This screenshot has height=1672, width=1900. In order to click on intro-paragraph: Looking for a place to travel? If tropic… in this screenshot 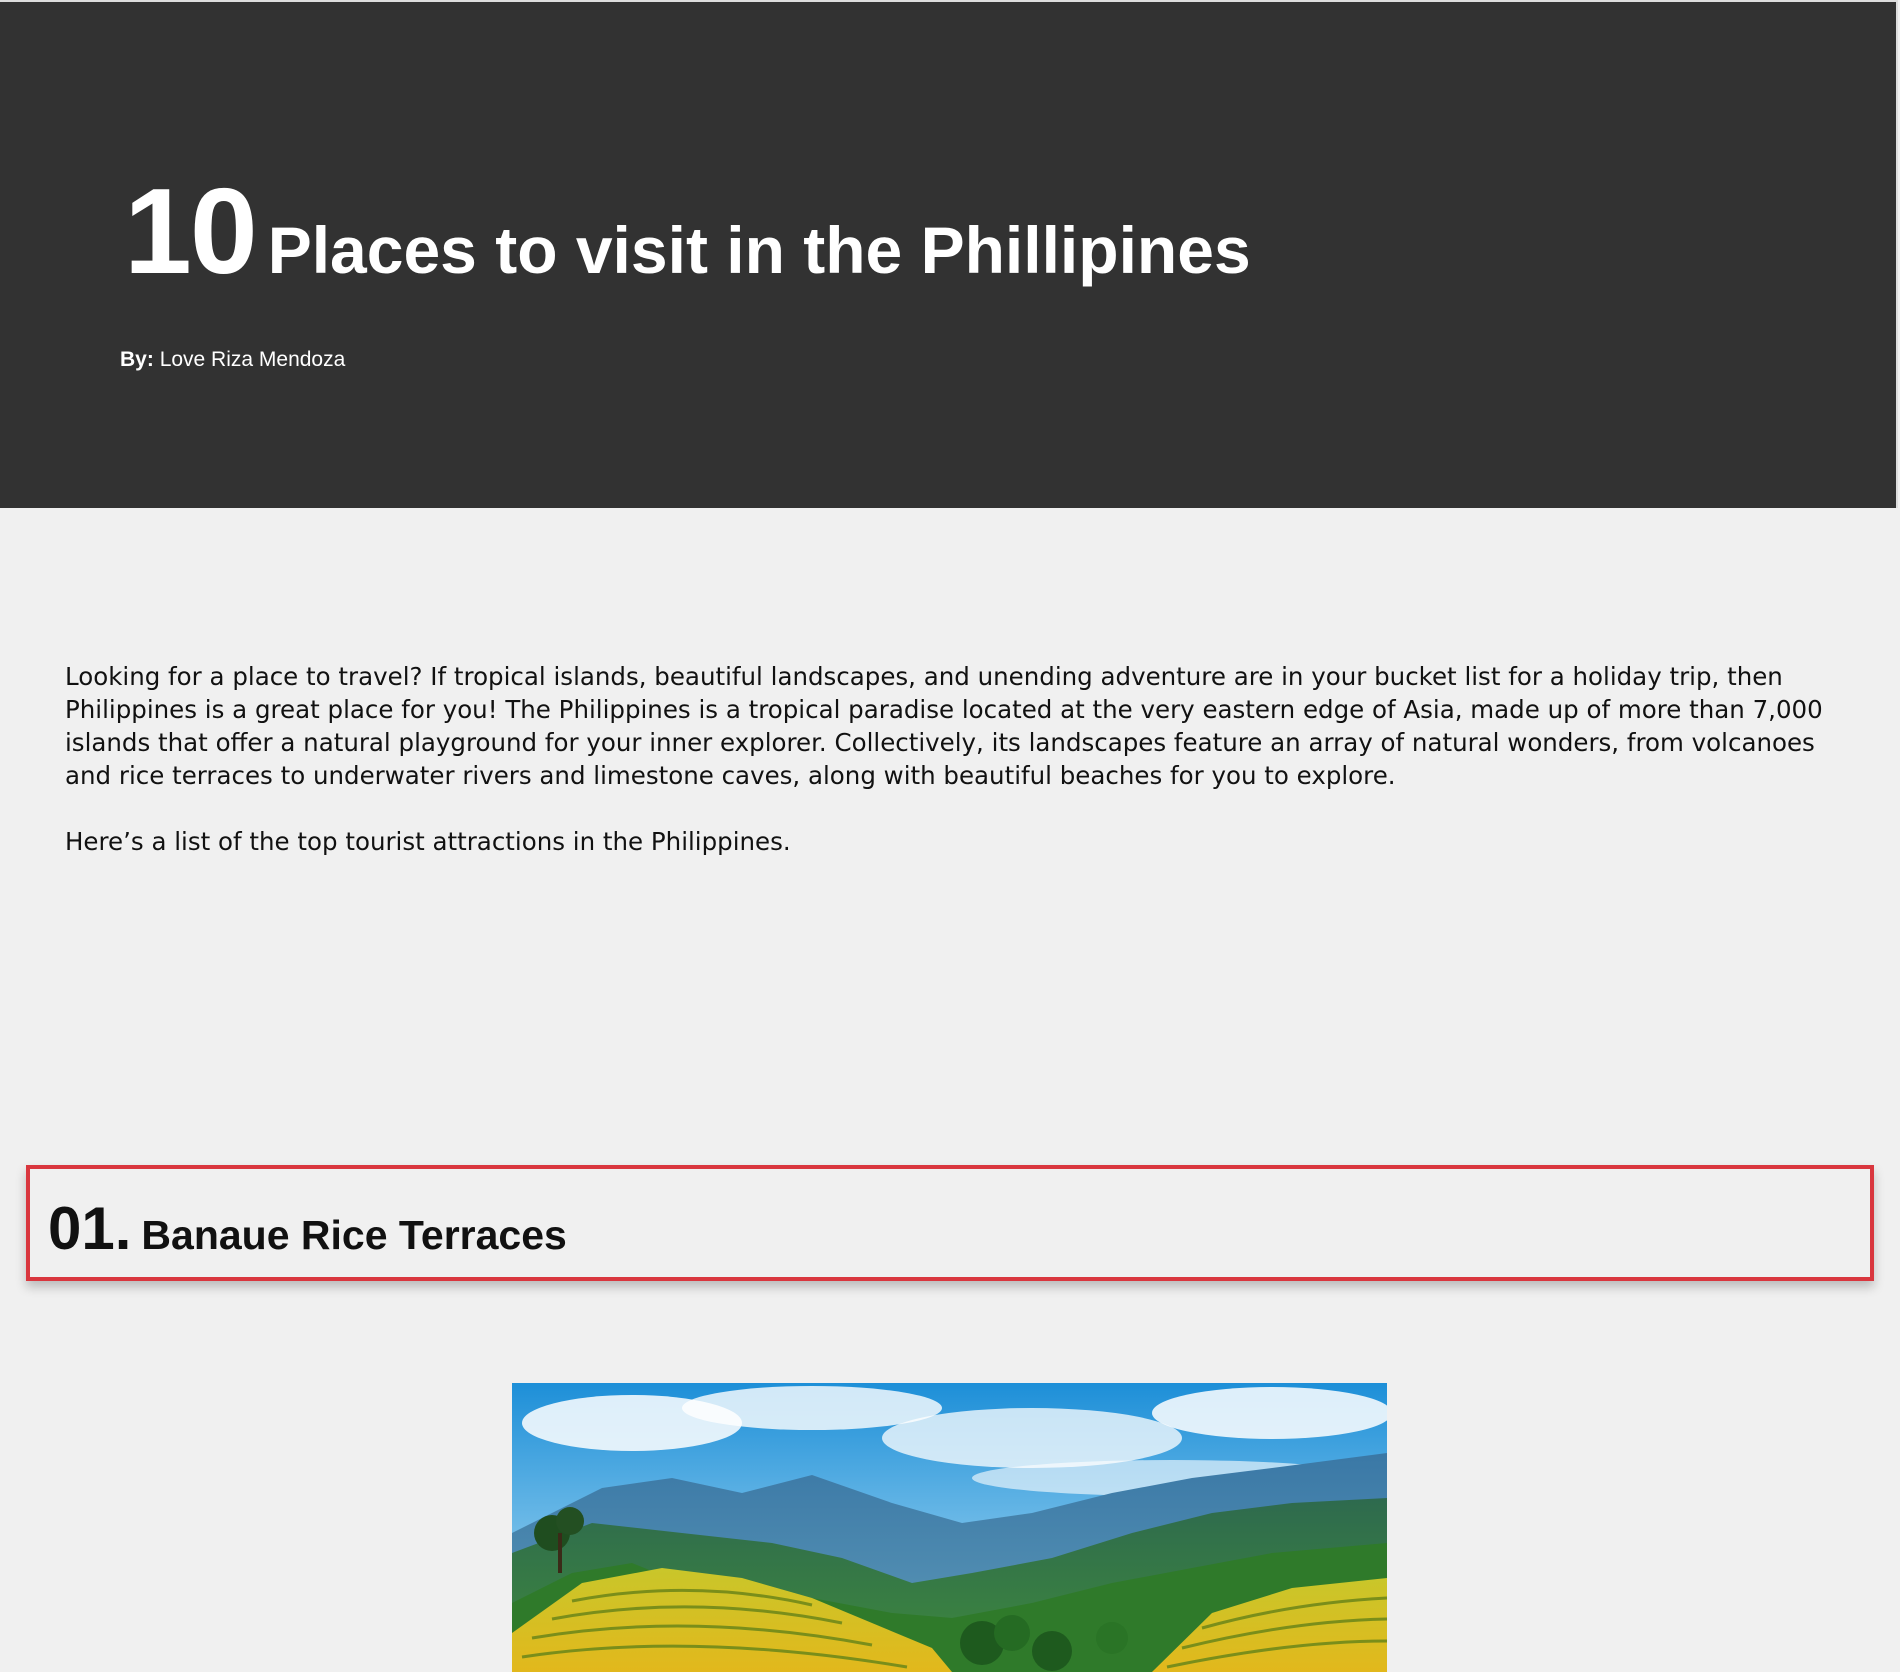, I will do `click(944, 726)`.